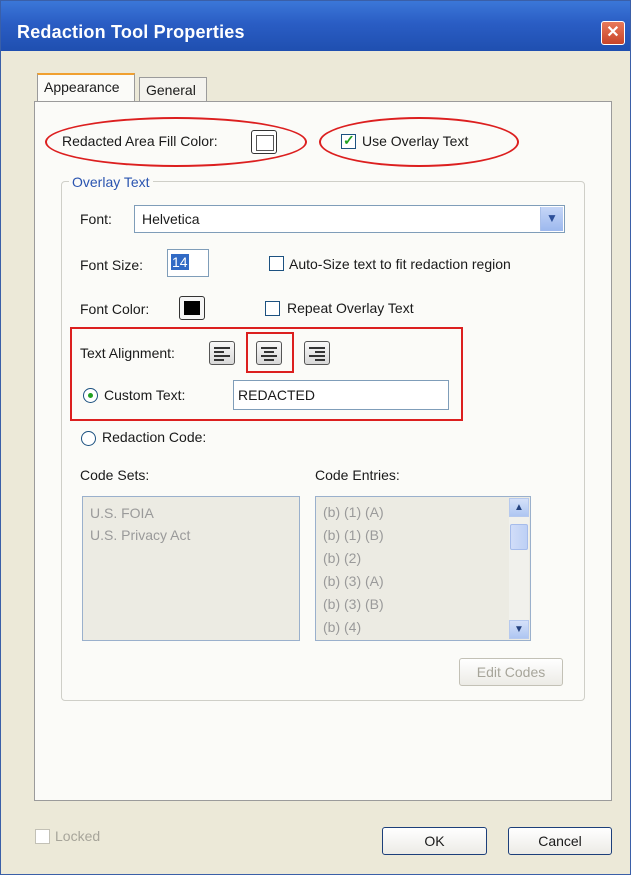 This screenshot has width=631, height=875. Describe the element at coordinates (111, 182) in the screenshot. I see `overlay-text-group-label: Overlay Text` at that location.